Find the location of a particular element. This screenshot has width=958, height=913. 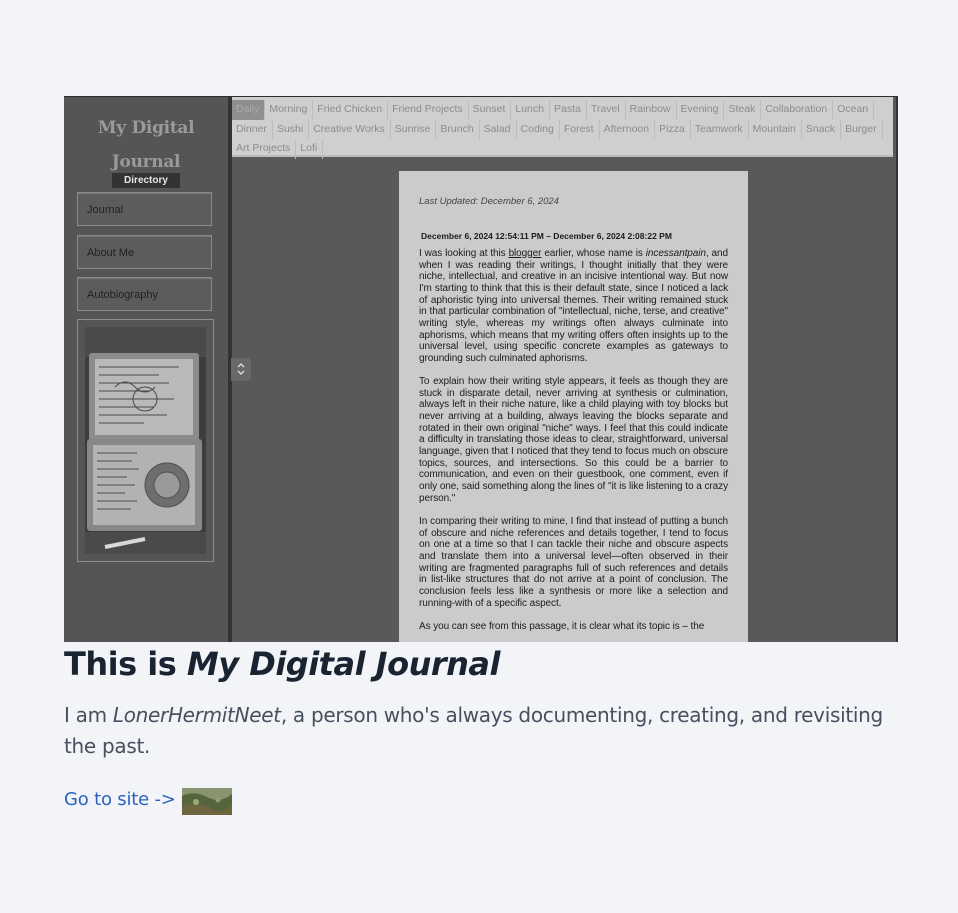

blogger-link: blogger is located at coordinates (525, 253).